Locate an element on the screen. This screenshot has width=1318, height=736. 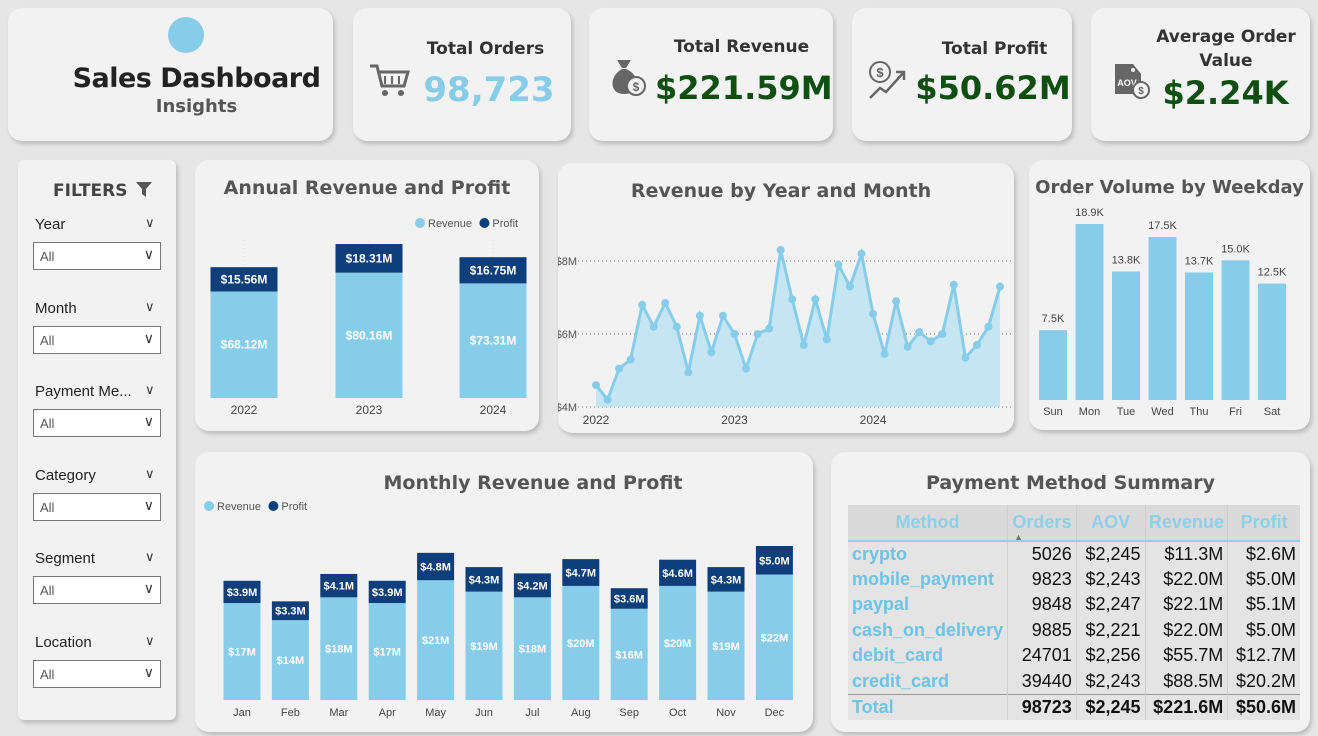
kpi-orders-label: Total Orders is located at coordinates (485, 49).